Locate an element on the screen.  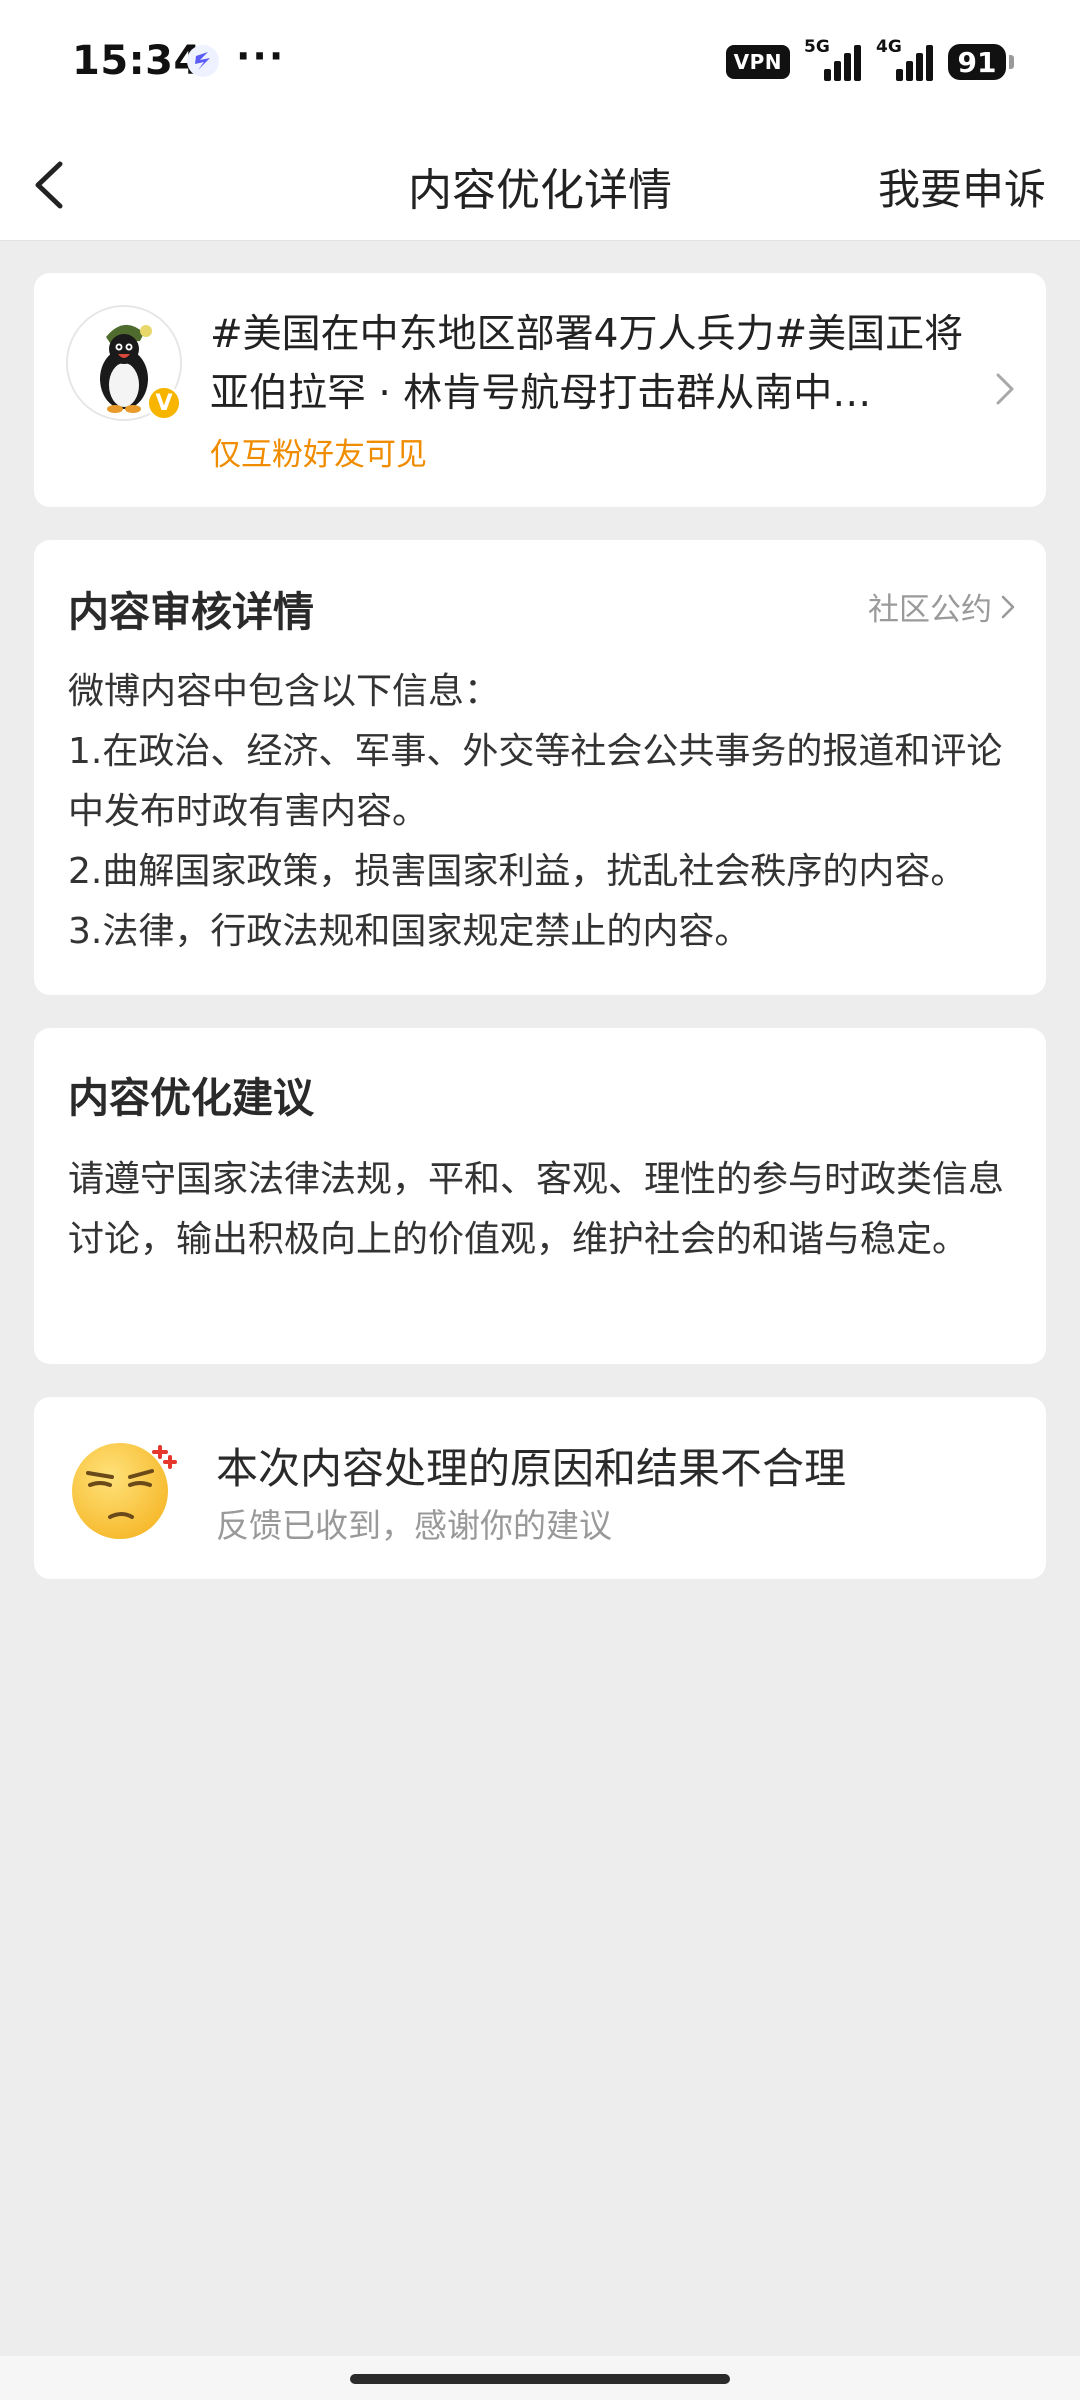
feedback-subtitle: 反馈已收到，感谢你的建议 is located at coordinates (414, 1525).